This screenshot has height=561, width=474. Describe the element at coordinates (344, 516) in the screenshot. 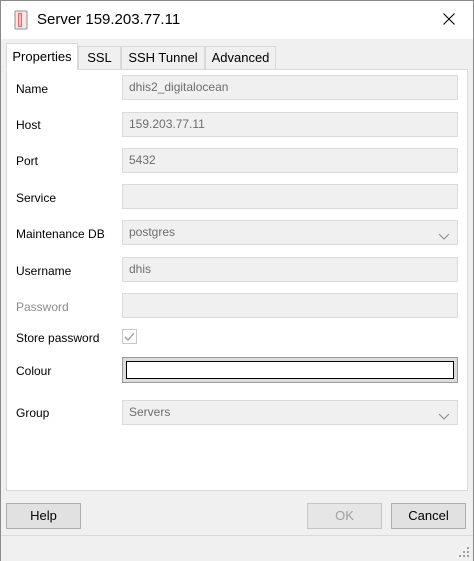

I see `ok-button: OK` at that location.